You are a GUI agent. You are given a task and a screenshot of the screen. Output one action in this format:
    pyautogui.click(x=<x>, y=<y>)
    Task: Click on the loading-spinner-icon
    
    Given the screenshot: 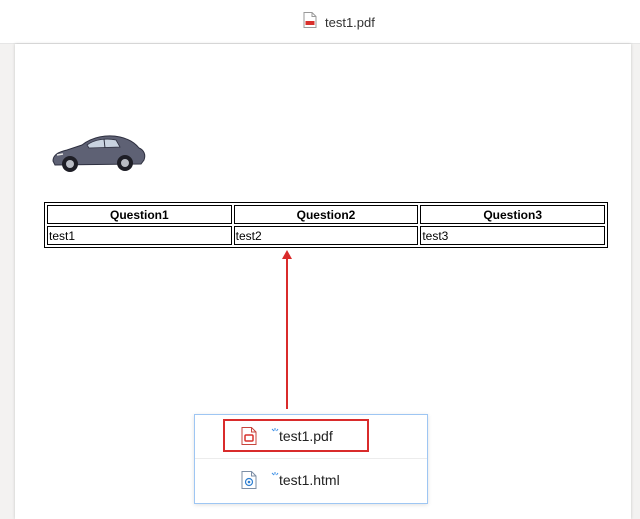 What is the action you would take?
    pyautogui.click(x=275, y=476)
    